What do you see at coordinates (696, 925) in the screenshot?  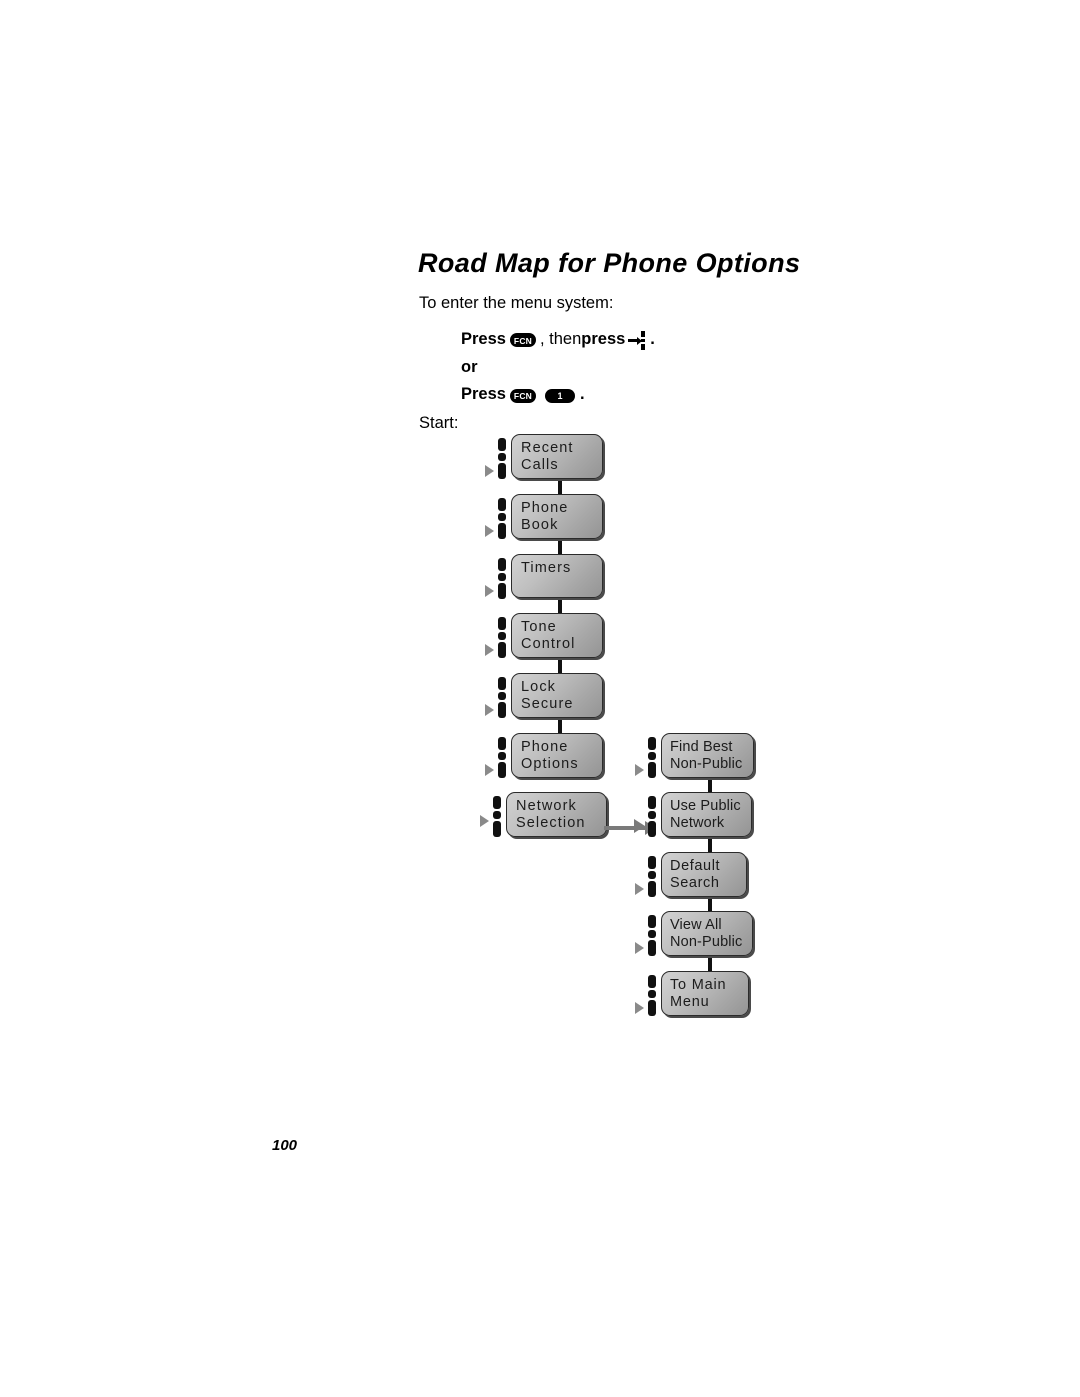 I see `node-line-1: View All` at bounding box center [696, 925].